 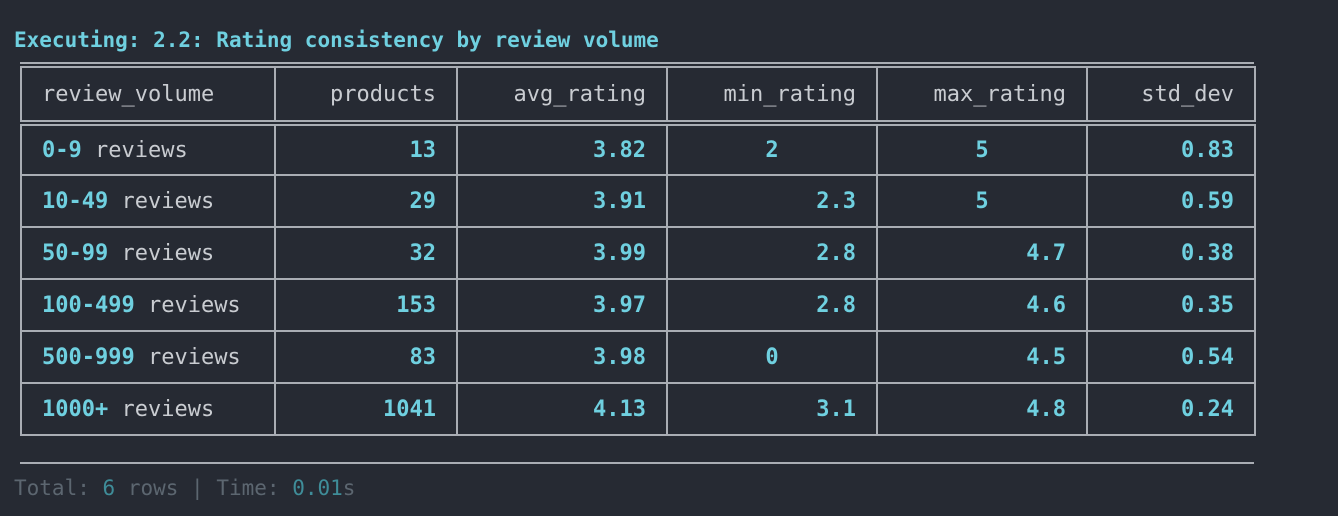 I want to click on cell-products: 29, so click(x=366, y=201).